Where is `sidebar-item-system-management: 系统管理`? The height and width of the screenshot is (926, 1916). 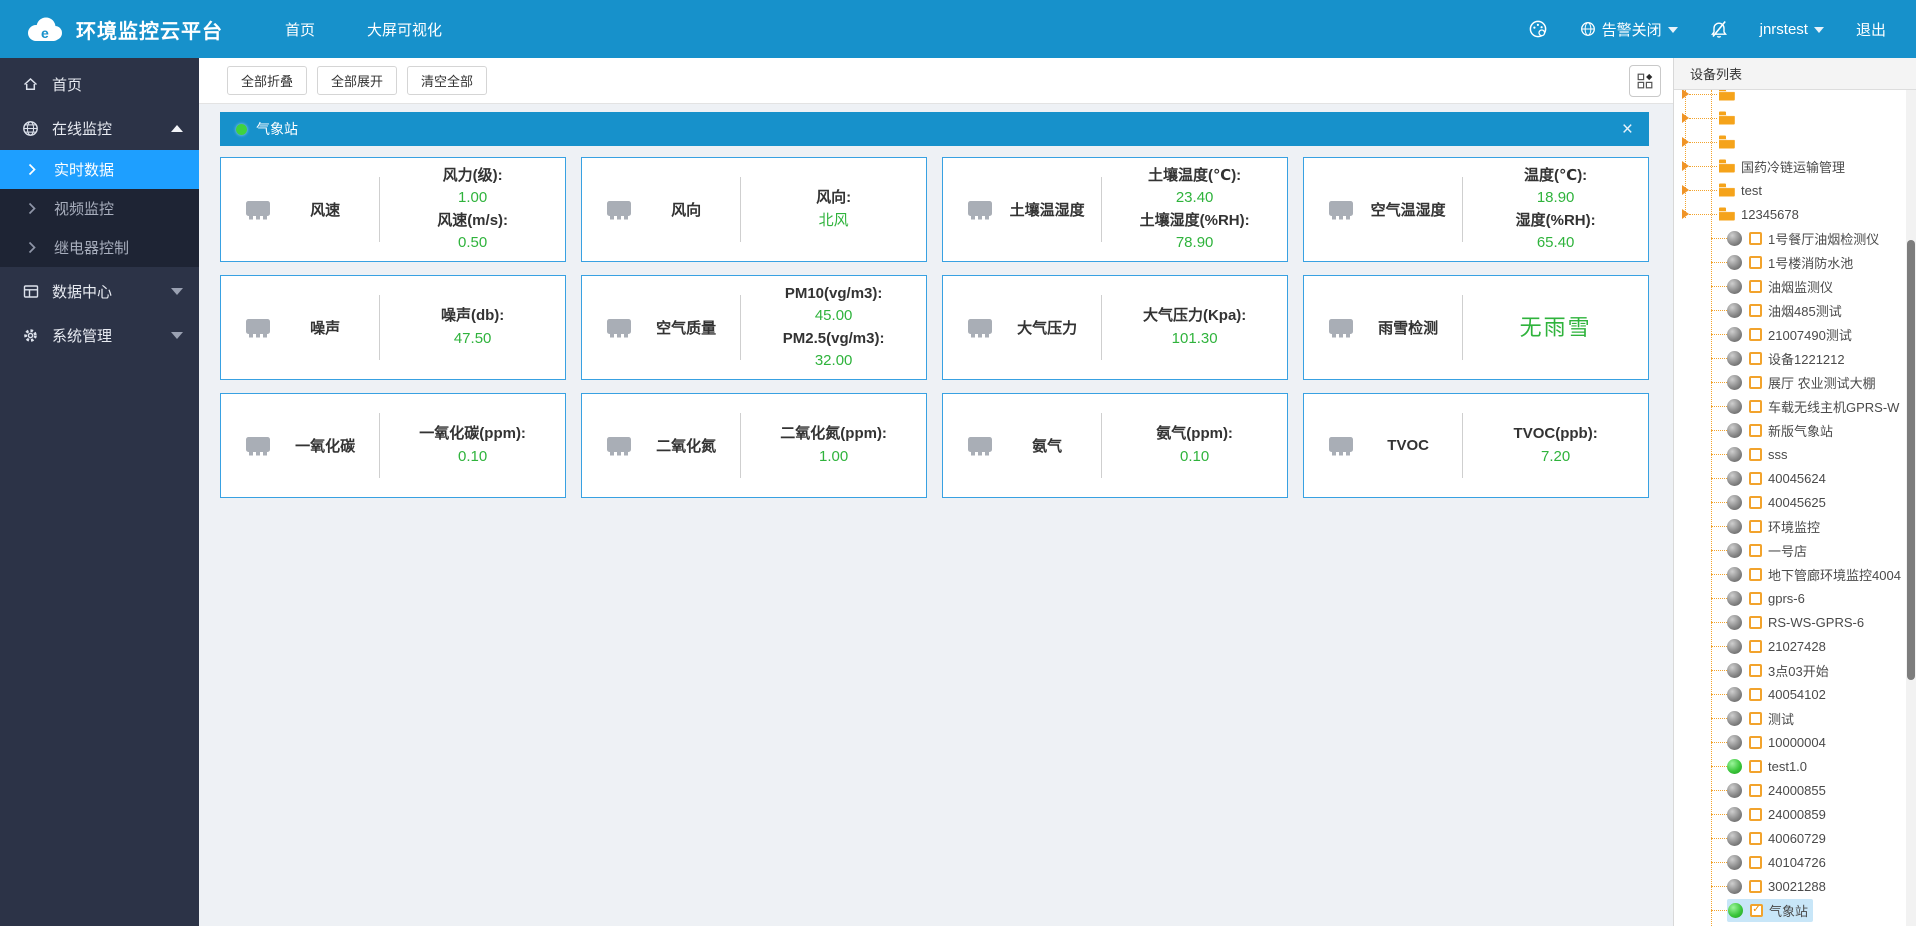
sidebar-item-system-management: 系统管理 is located at coordinates (99, 335).